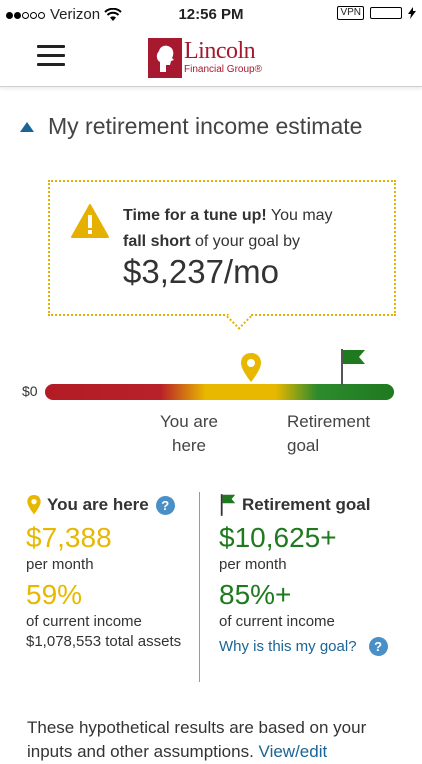  Describe the element at coordinates (189, 421) in the screenshot. I see `you-are-here-label-line1: You are` at that location.